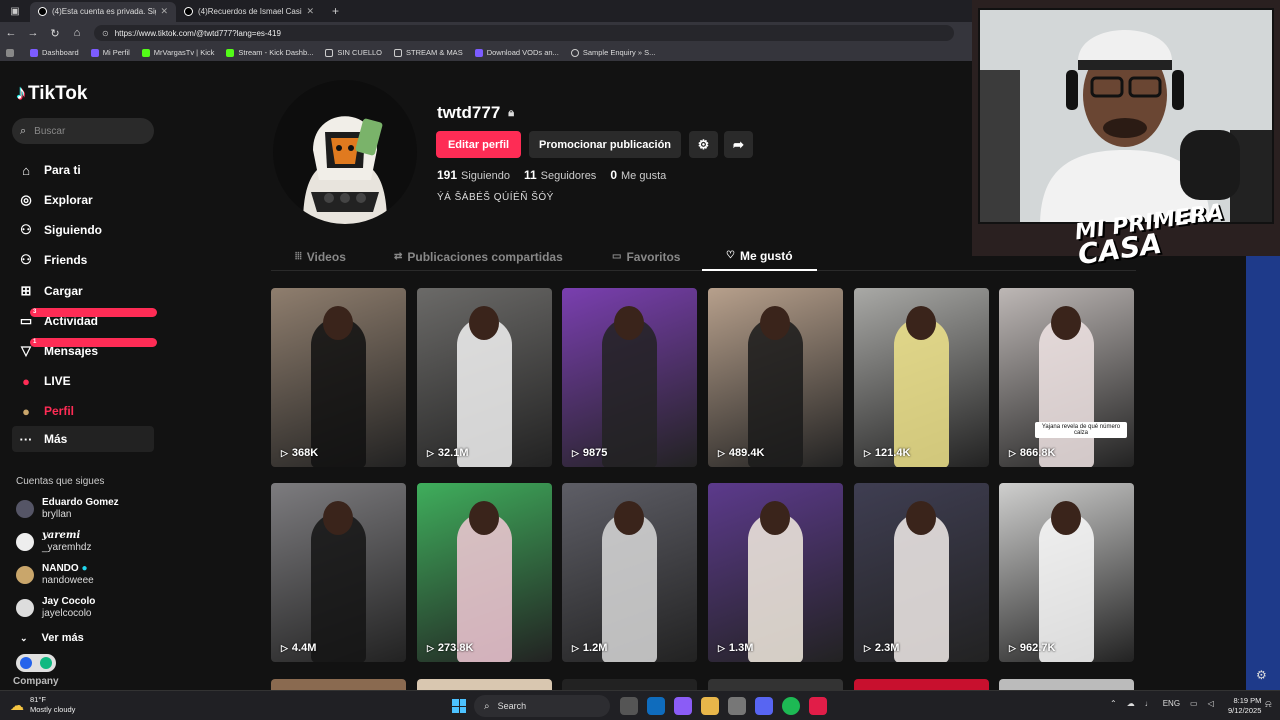 This screenshot has width=1280, height=720. Describe the element at coordinates (335, 11) in the screenshot. I see `new-tab-icon: +` at that location.